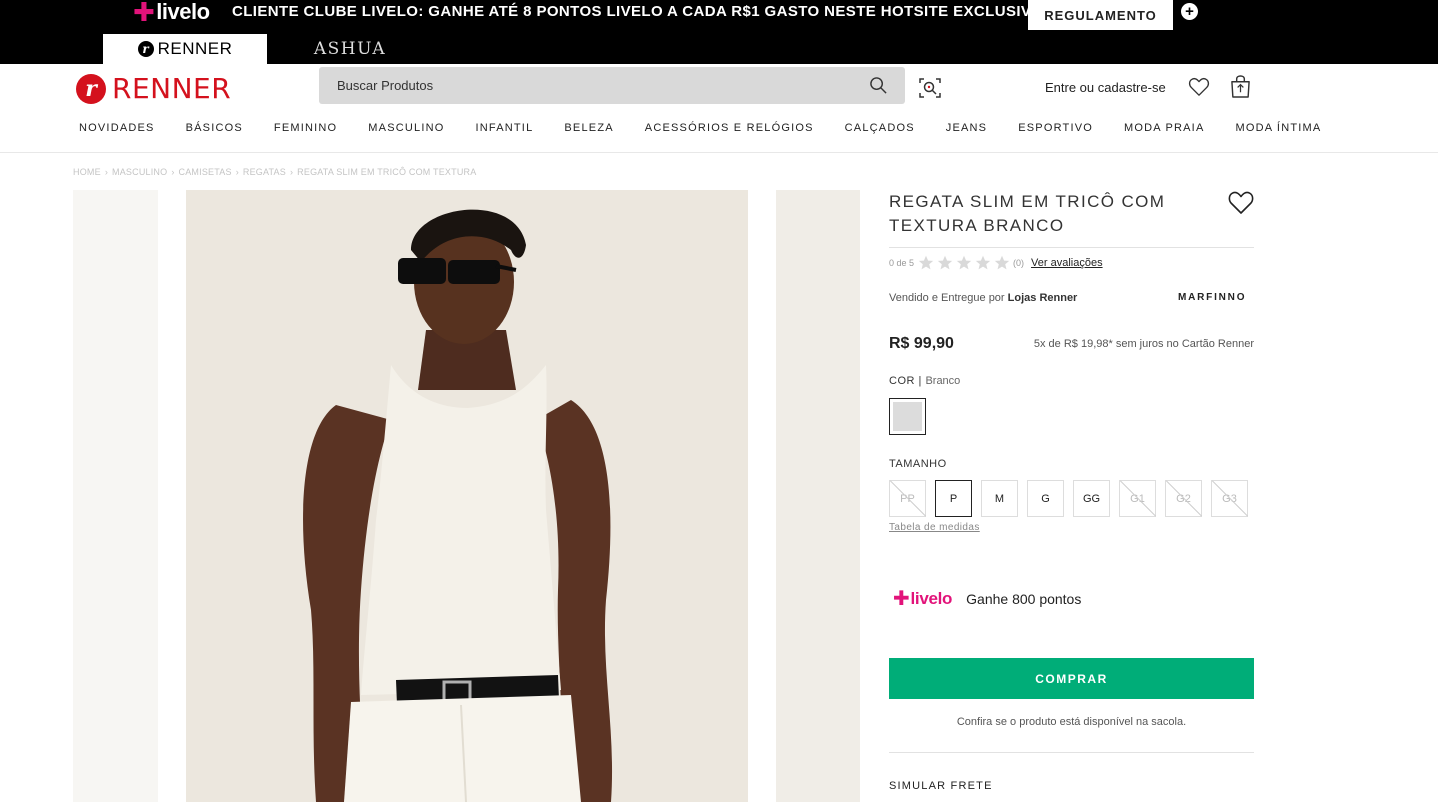 The image size is (1438, 802). What do you see at coordinates (878, 85) in the screenshot?
I see `search-icon` at bounding box center [878, 85].